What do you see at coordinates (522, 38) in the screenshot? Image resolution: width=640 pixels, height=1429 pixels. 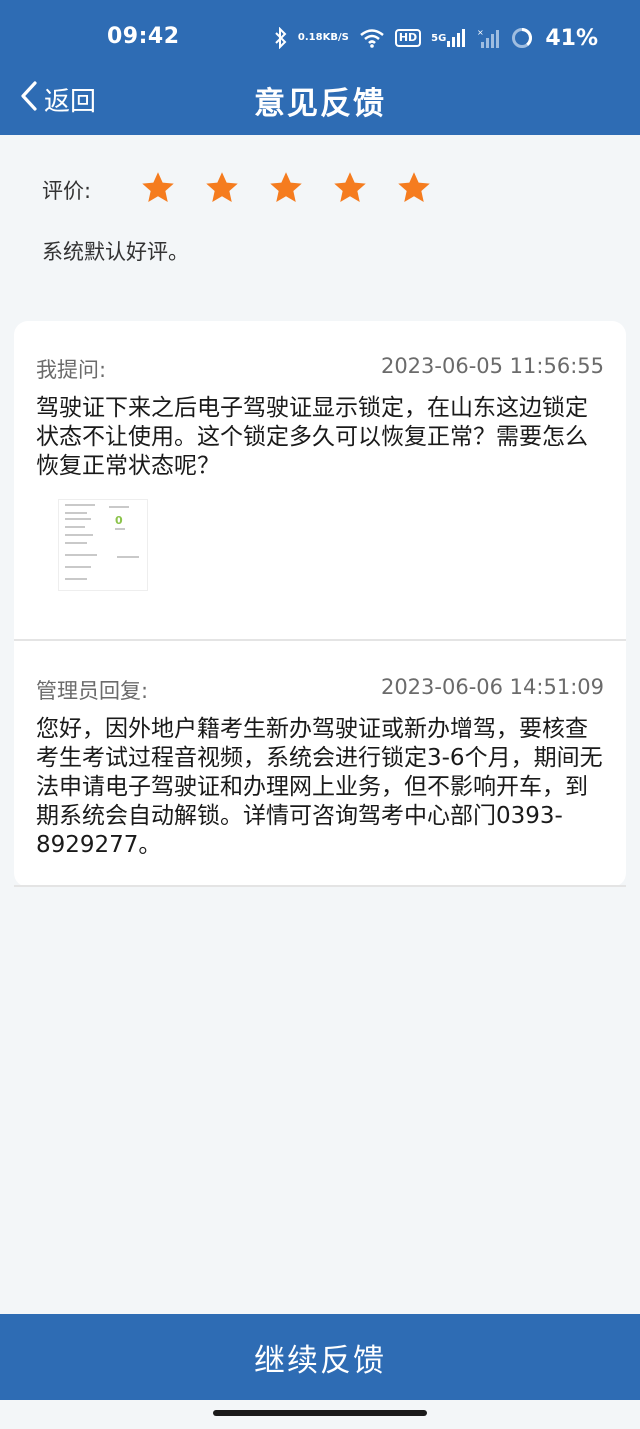 I see `battery-icon` at bounding box center [522, 38].